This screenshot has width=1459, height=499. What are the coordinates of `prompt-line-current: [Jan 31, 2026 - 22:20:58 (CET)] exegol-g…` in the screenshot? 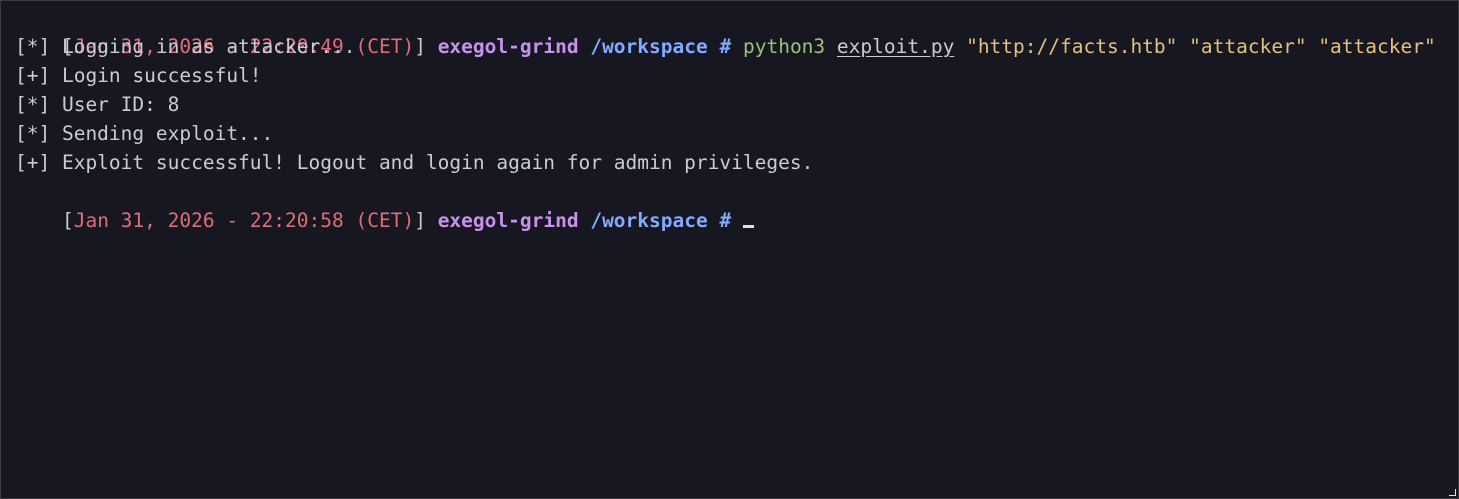 It's located at (736, 204).